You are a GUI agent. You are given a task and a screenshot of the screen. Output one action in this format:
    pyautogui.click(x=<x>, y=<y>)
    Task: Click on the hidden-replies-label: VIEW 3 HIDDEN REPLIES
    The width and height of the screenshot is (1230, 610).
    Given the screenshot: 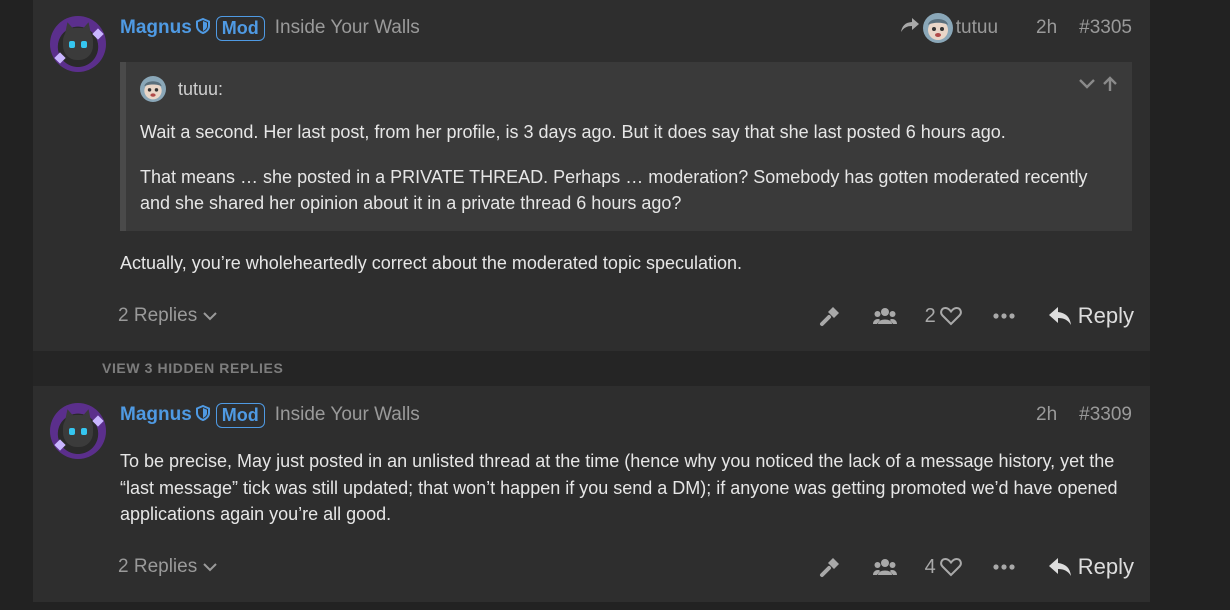 What is the action you would take?
    pyautogui.click(x=193, y=368)
    